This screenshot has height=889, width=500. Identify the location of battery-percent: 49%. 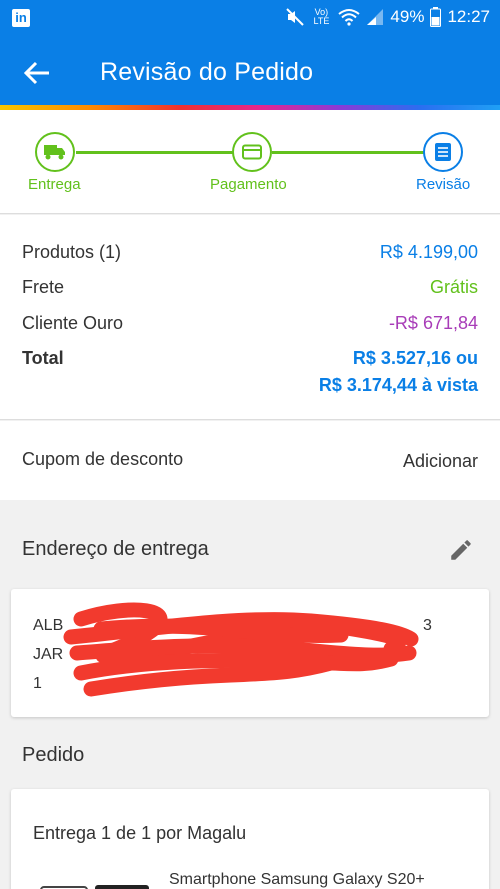
(407, 16).